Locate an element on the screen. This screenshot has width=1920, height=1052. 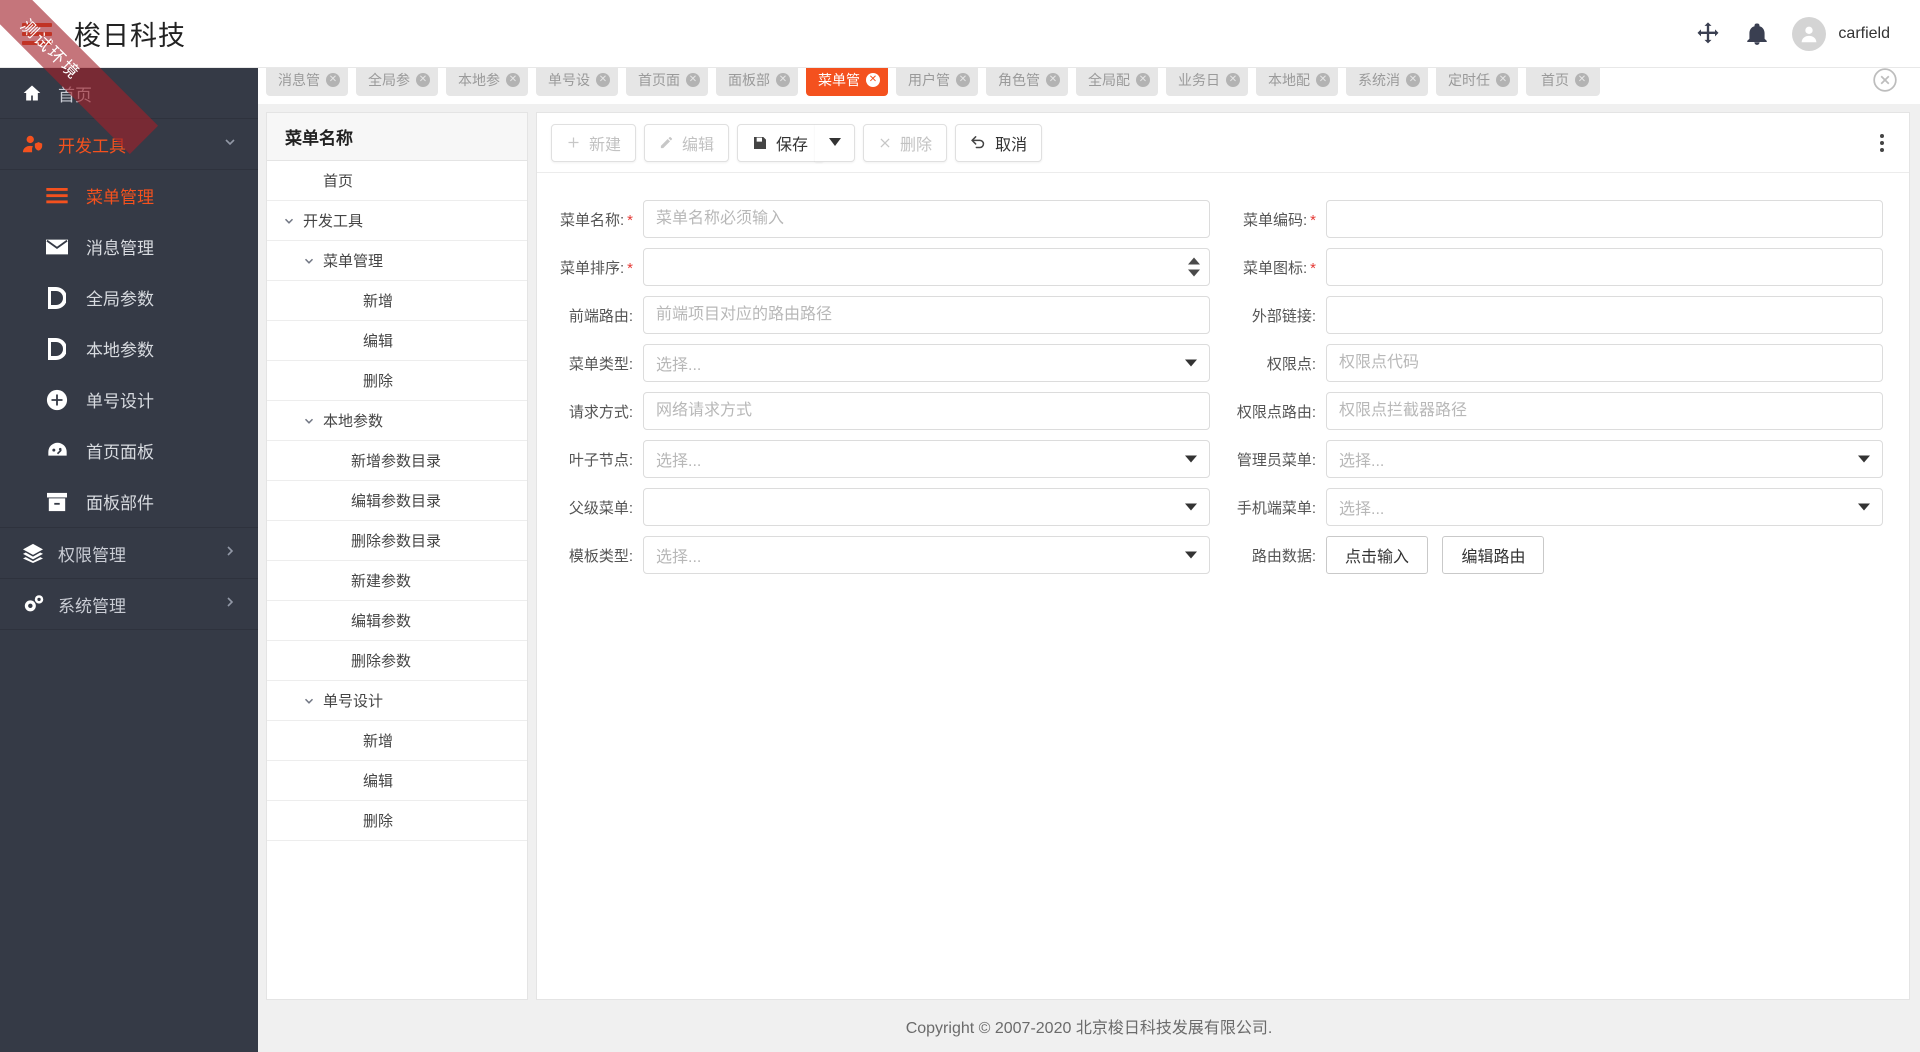
tree-row: 单号设计 is located at coordinates (397, 701).